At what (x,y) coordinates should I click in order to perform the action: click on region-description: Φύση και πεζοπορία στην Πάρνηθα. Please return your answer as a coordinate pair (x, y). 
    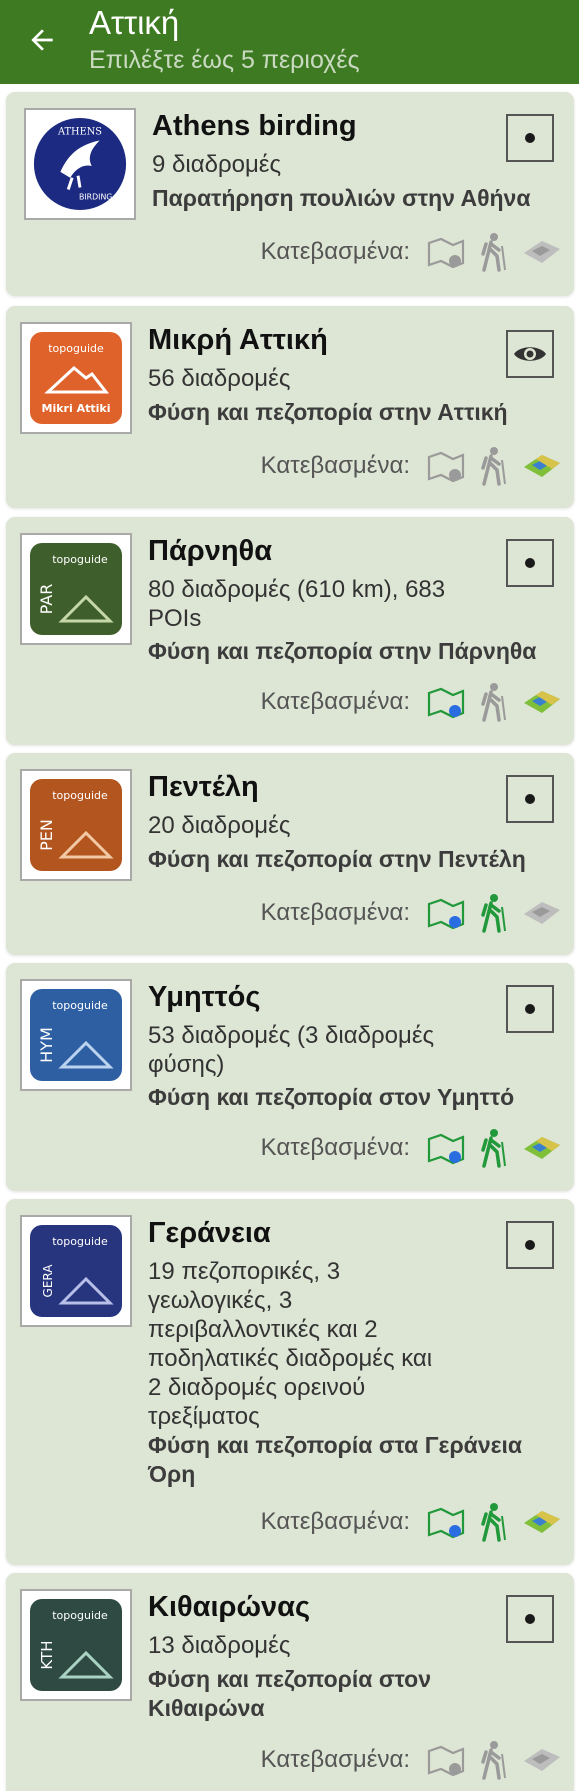
    Looking at the image, I should click on (342, 651).